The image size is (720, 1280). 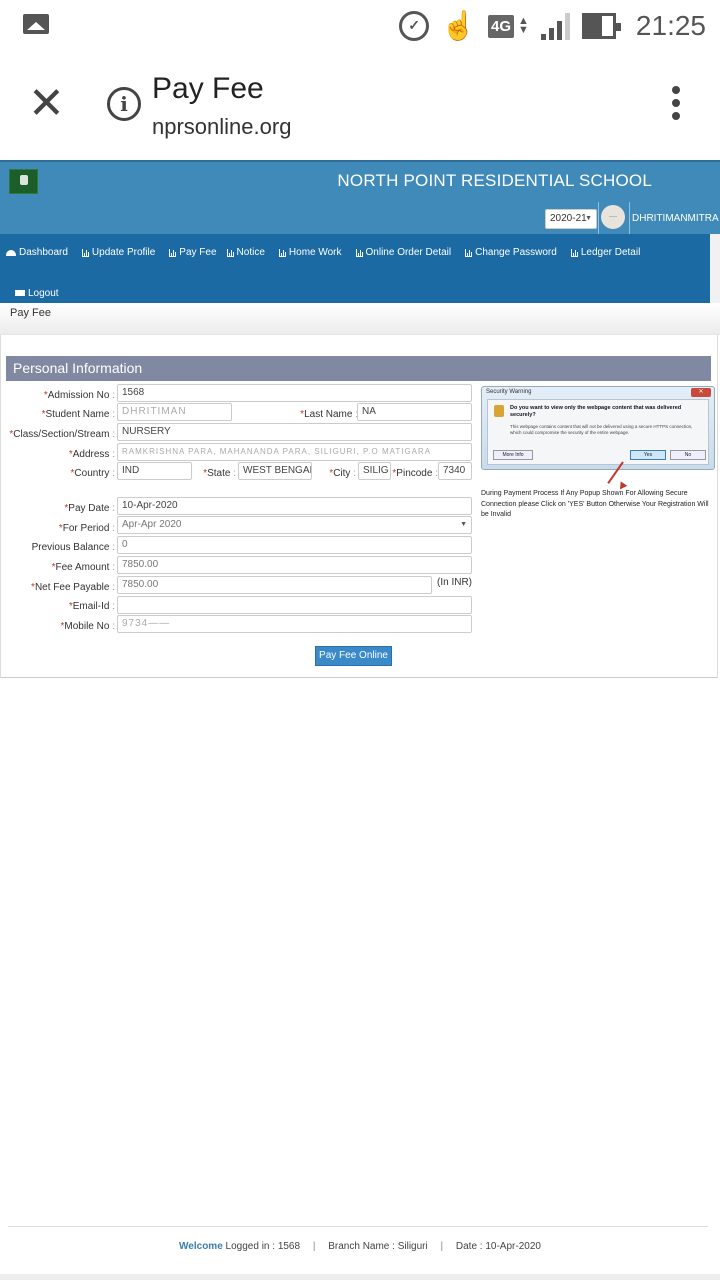 I want to click on footer-divider, so click(x=358, y=1226).